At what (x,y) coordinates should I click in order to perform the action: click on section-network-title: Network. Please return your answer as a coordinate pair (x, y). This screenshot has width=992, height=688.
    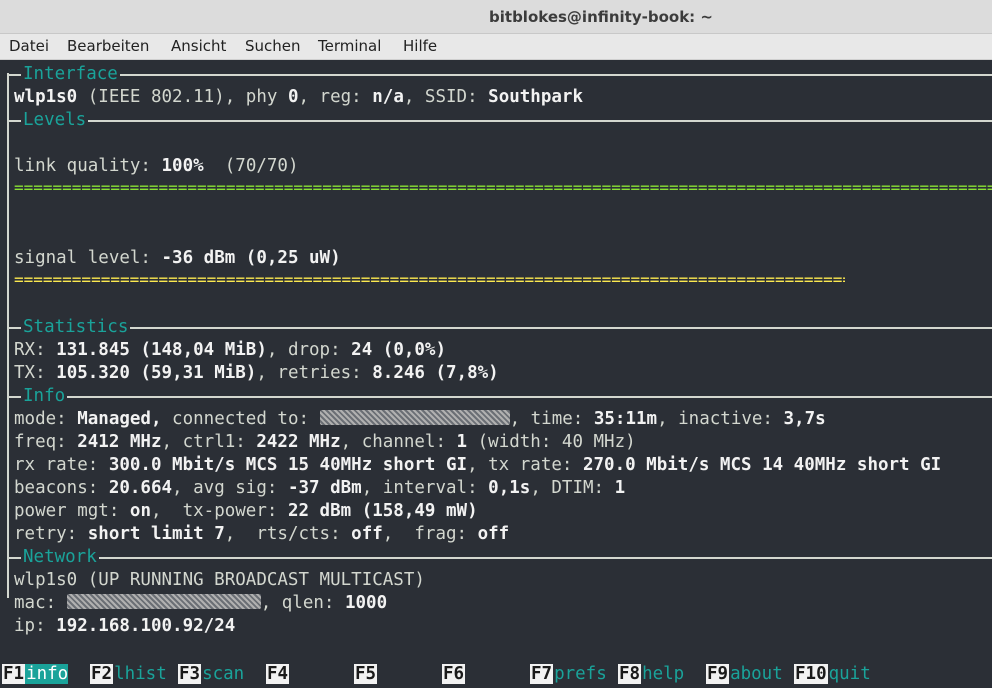
    Looking at the image, I should click on (60, 557).